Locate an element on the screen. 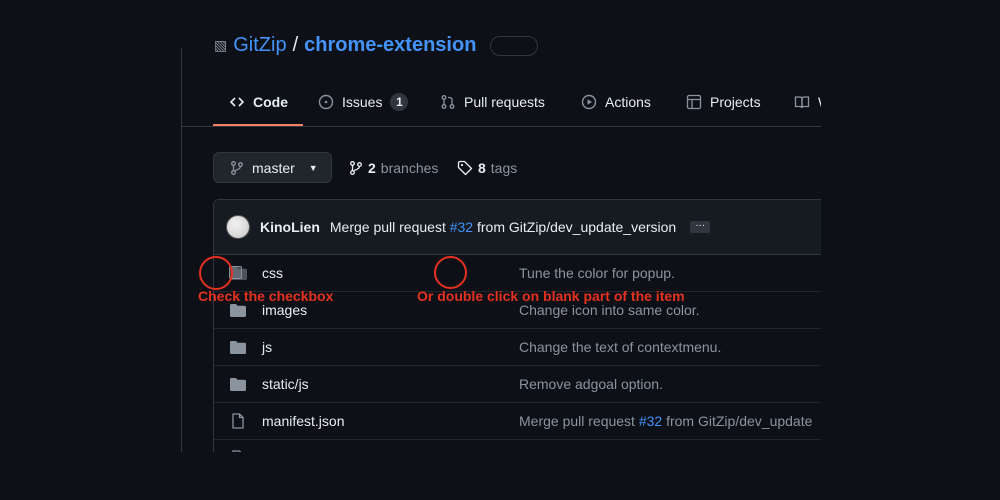 The height and width of the screenshot is (500, 1000). branches-link: 2 branches is located at coordinates (393, 167).